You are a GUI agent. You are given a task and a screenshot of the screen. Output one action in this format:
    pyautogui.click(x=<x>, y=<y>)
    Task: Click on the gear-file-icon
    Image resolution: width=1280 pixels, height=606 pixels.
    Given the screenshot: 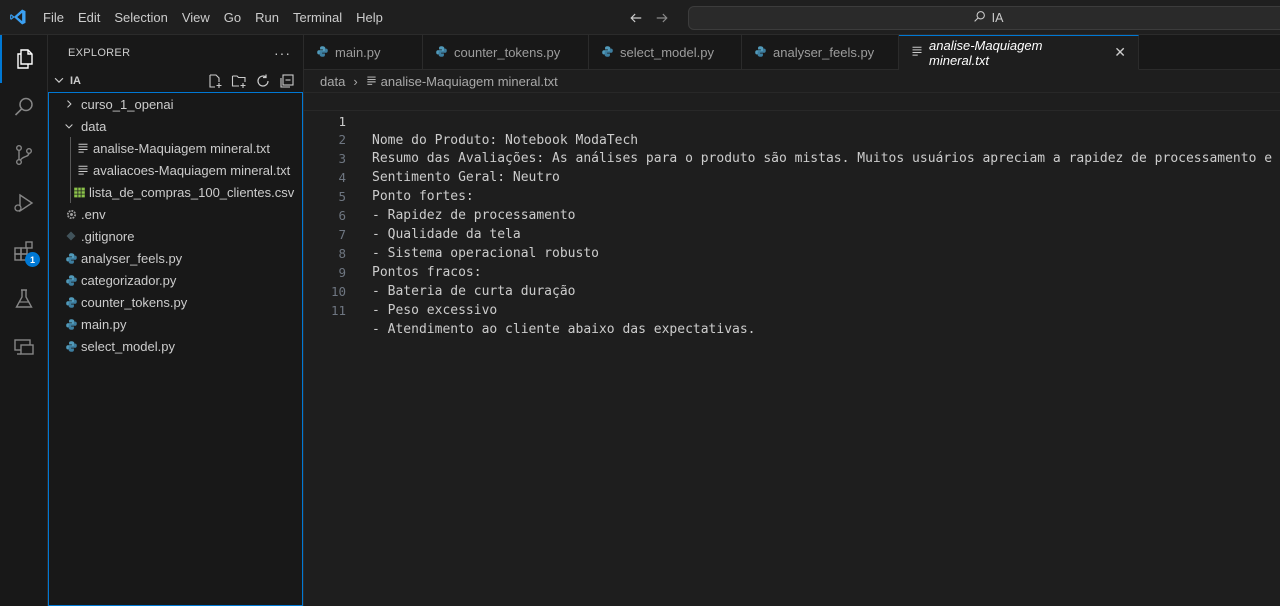 What is the action you would take?
    pyautogui.click(x=71, y=214)
    